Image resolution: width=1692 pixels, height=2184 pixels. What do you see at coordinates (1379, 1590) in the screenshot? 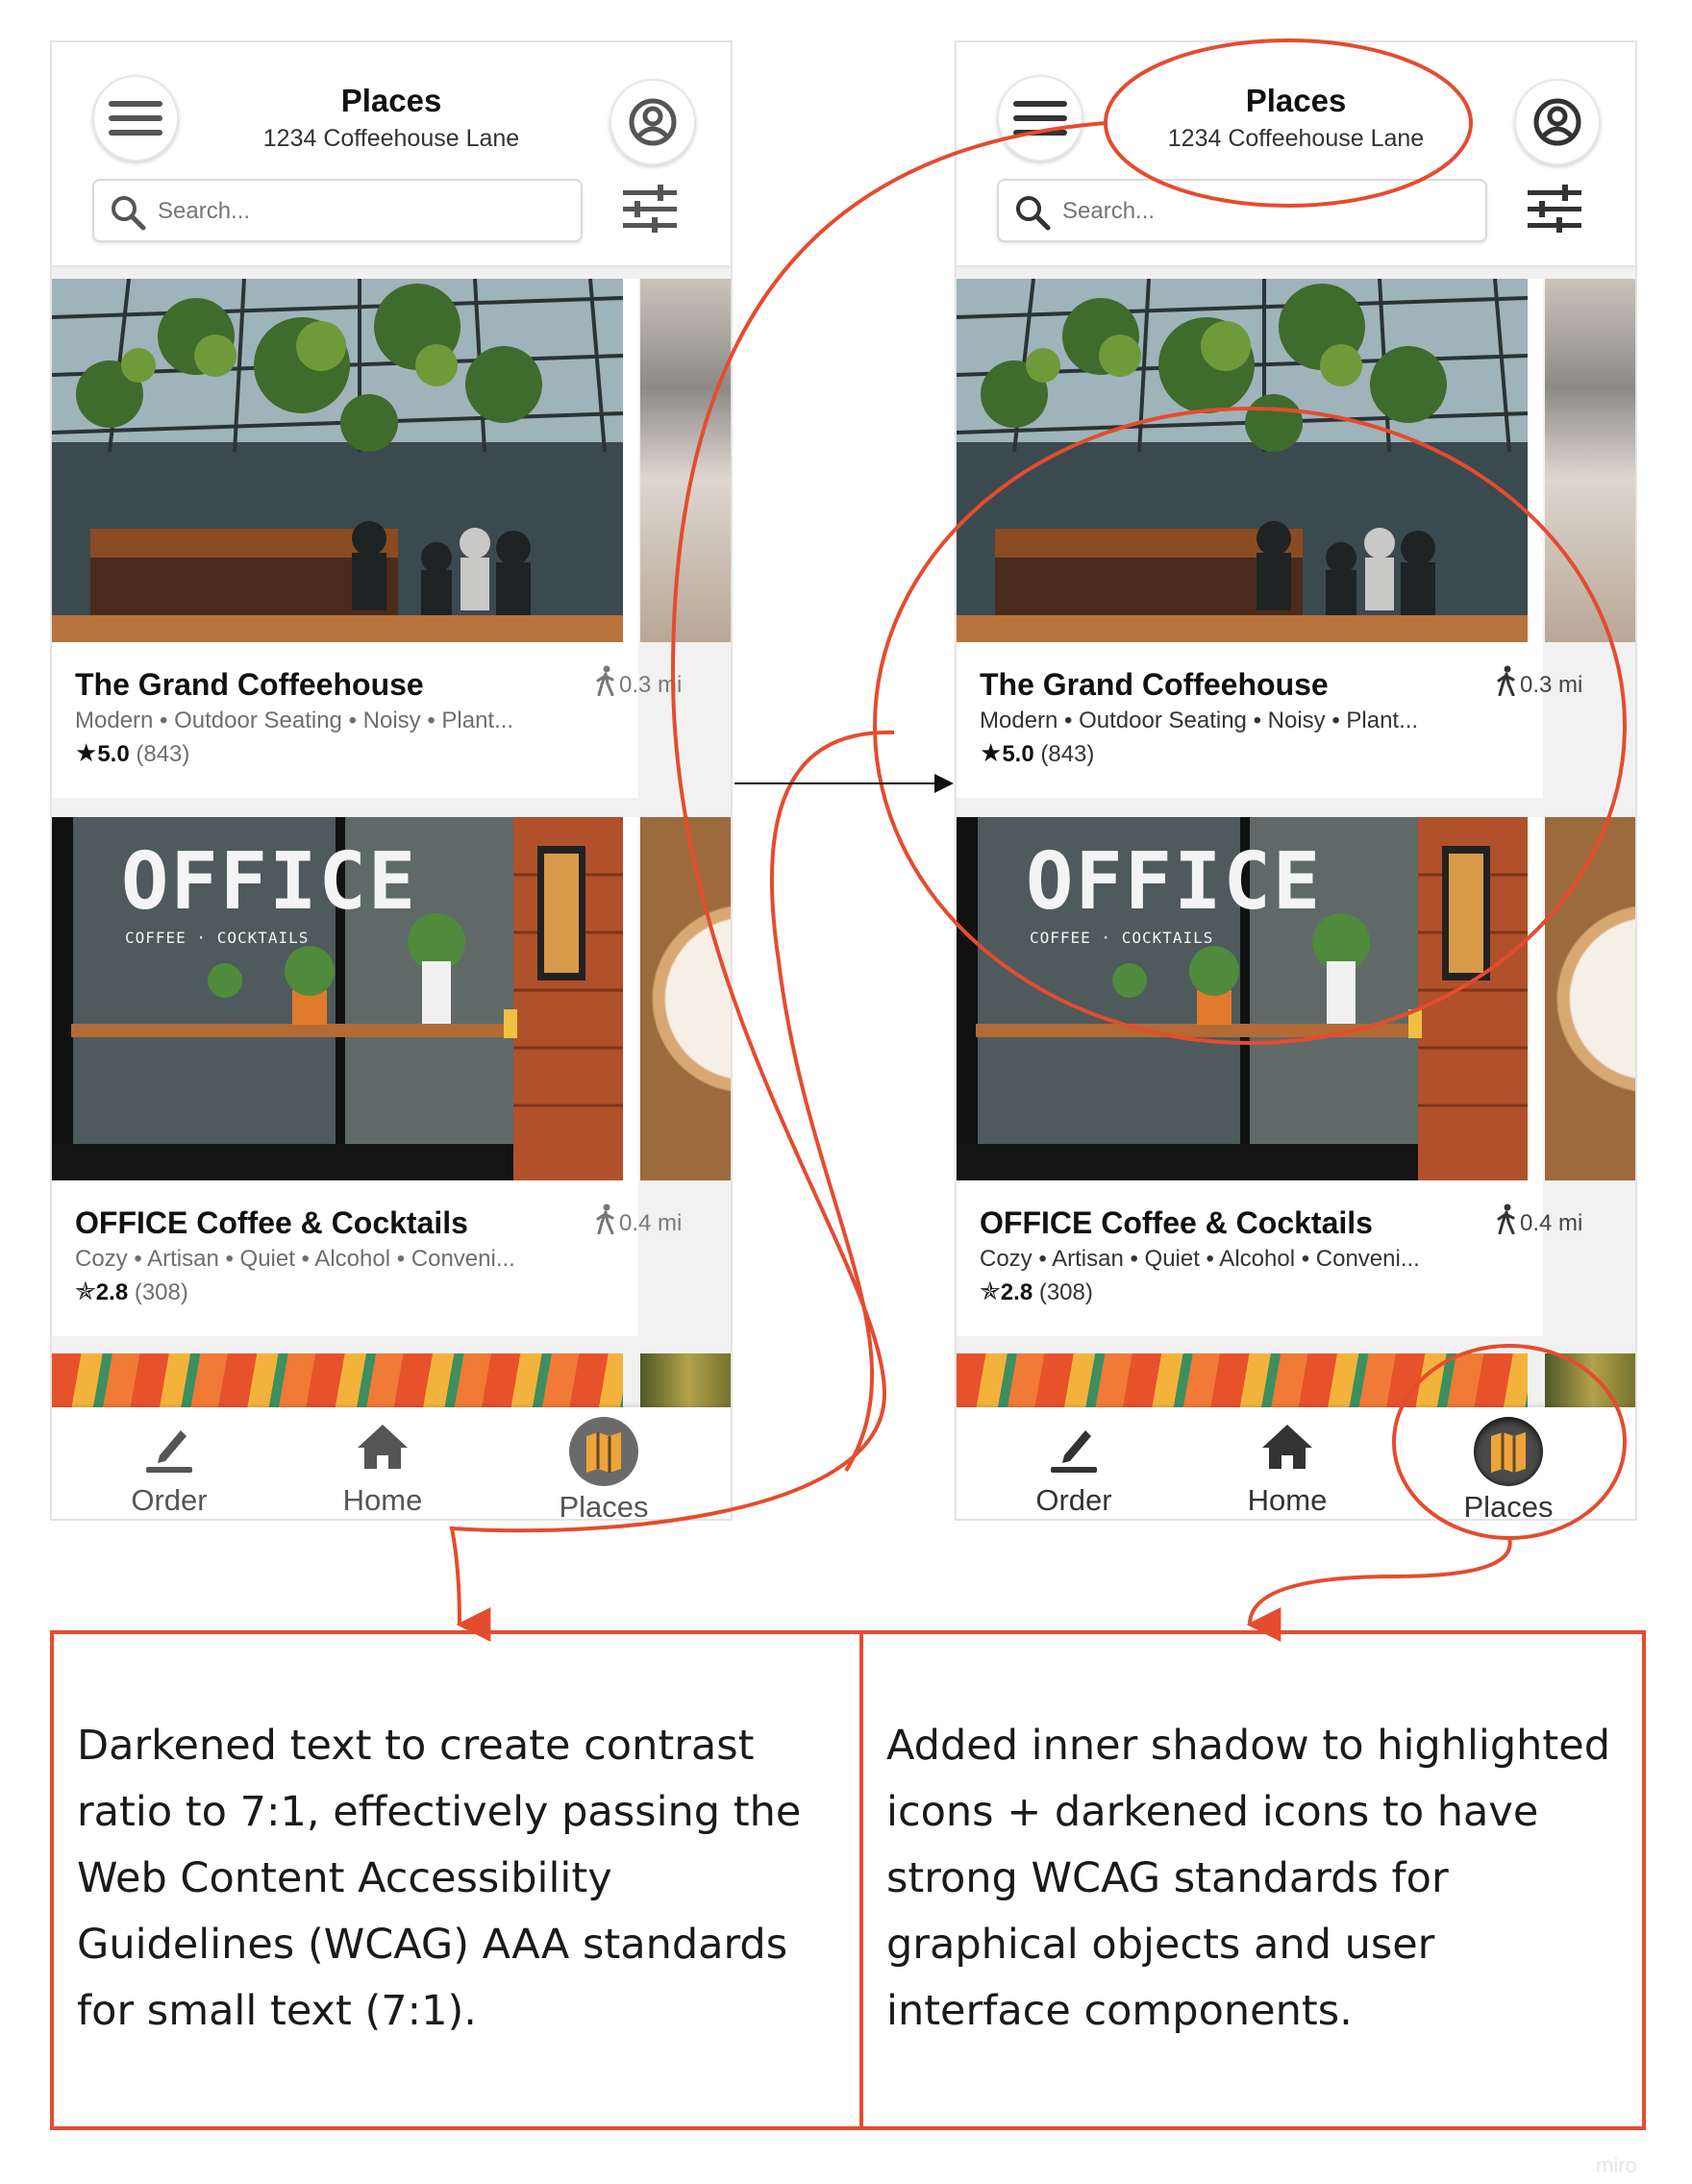
I see `connector-places-right` at bounding box center [1379, 1590].